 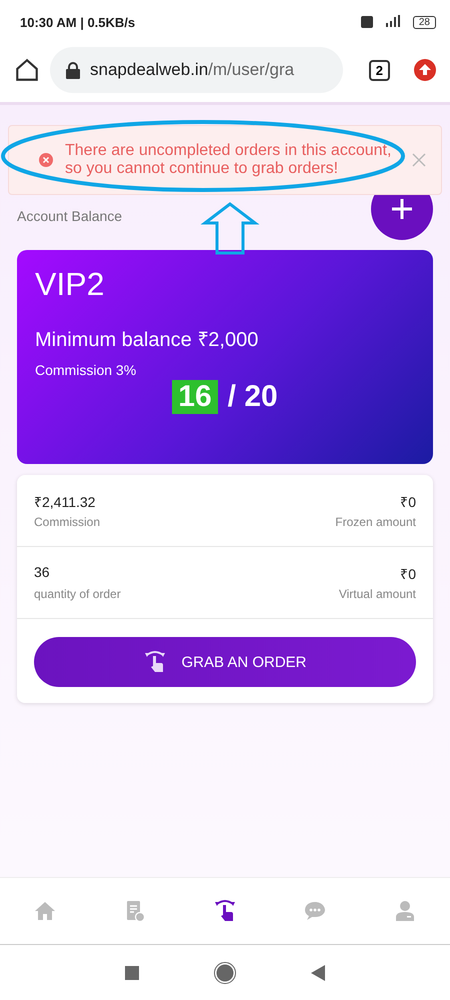 I want to click on minimum-balance: Minimum balance ₹2,000, so click(x=147, y=340).